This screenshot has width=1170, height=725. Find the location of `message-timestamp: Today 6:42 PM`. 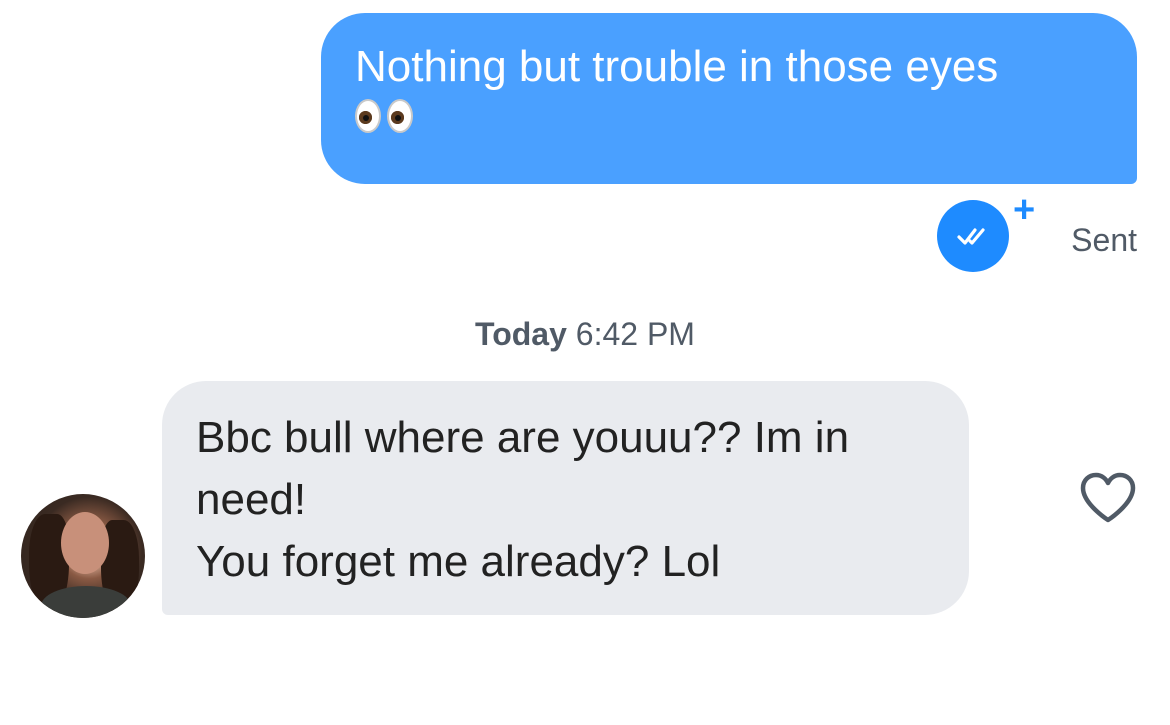

message-timestamp: Today 6:42 PM is located at coordinates (585, 334).